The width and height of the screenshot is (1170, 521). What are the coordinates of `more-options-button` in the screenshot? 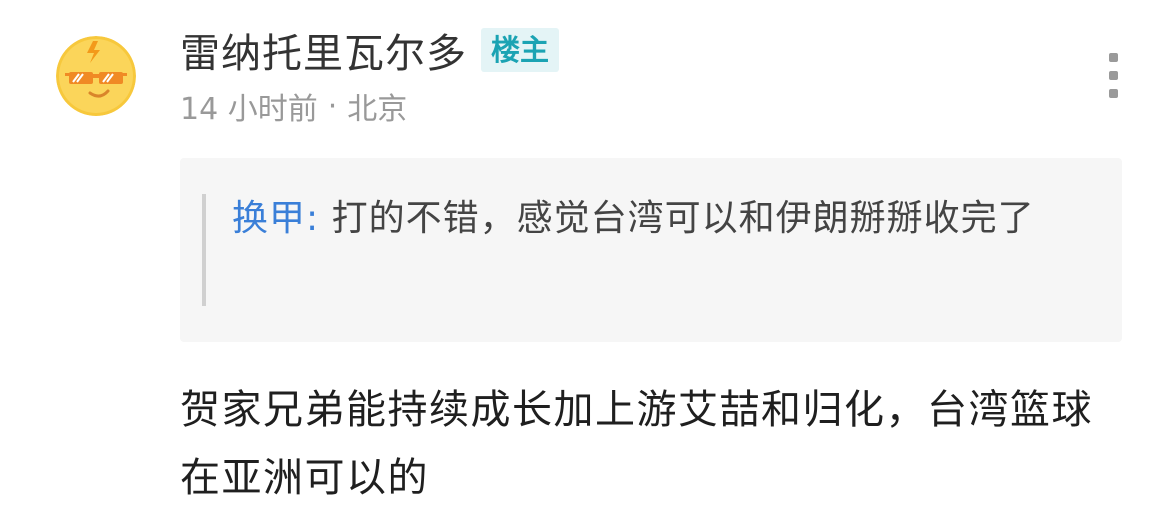 It's located at (1115, 75).